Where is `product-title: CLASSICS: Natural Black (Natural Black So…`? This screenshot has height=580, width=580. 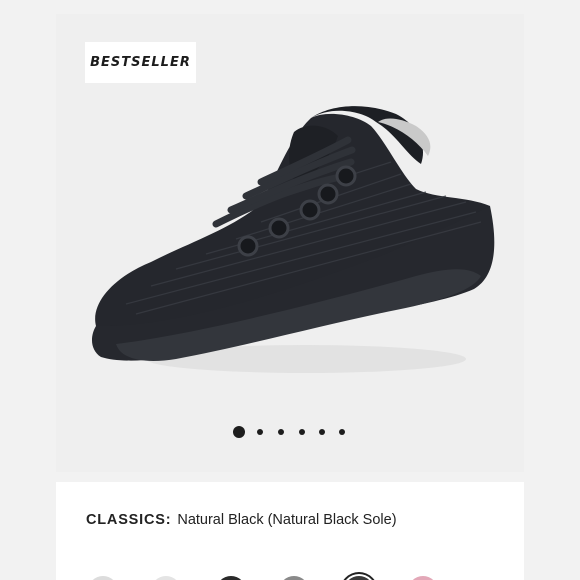
product-title: CLASSICS: Natural Black (Natural Black So… is located at coordinates (241, 520).